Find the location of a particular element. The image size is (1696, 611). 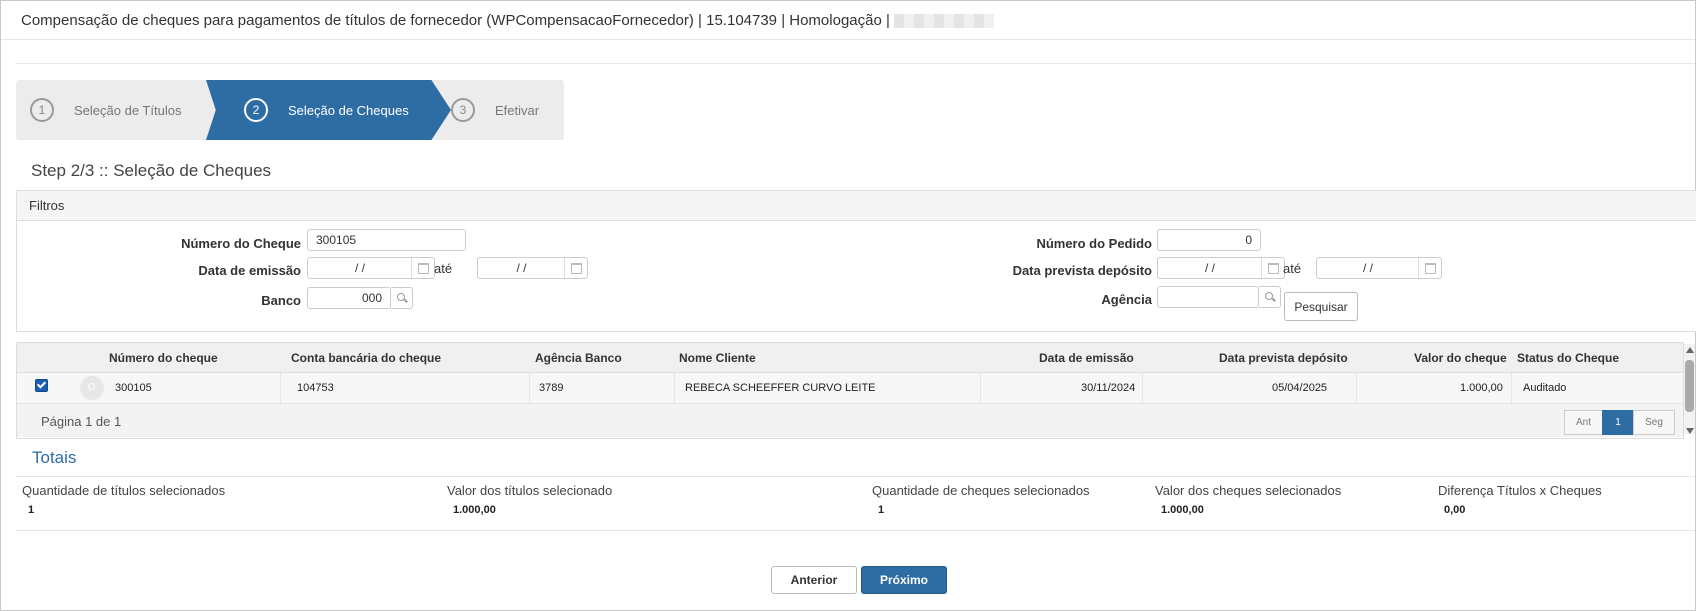

cell-numero: 300105 is located at coordinates (133, 388).